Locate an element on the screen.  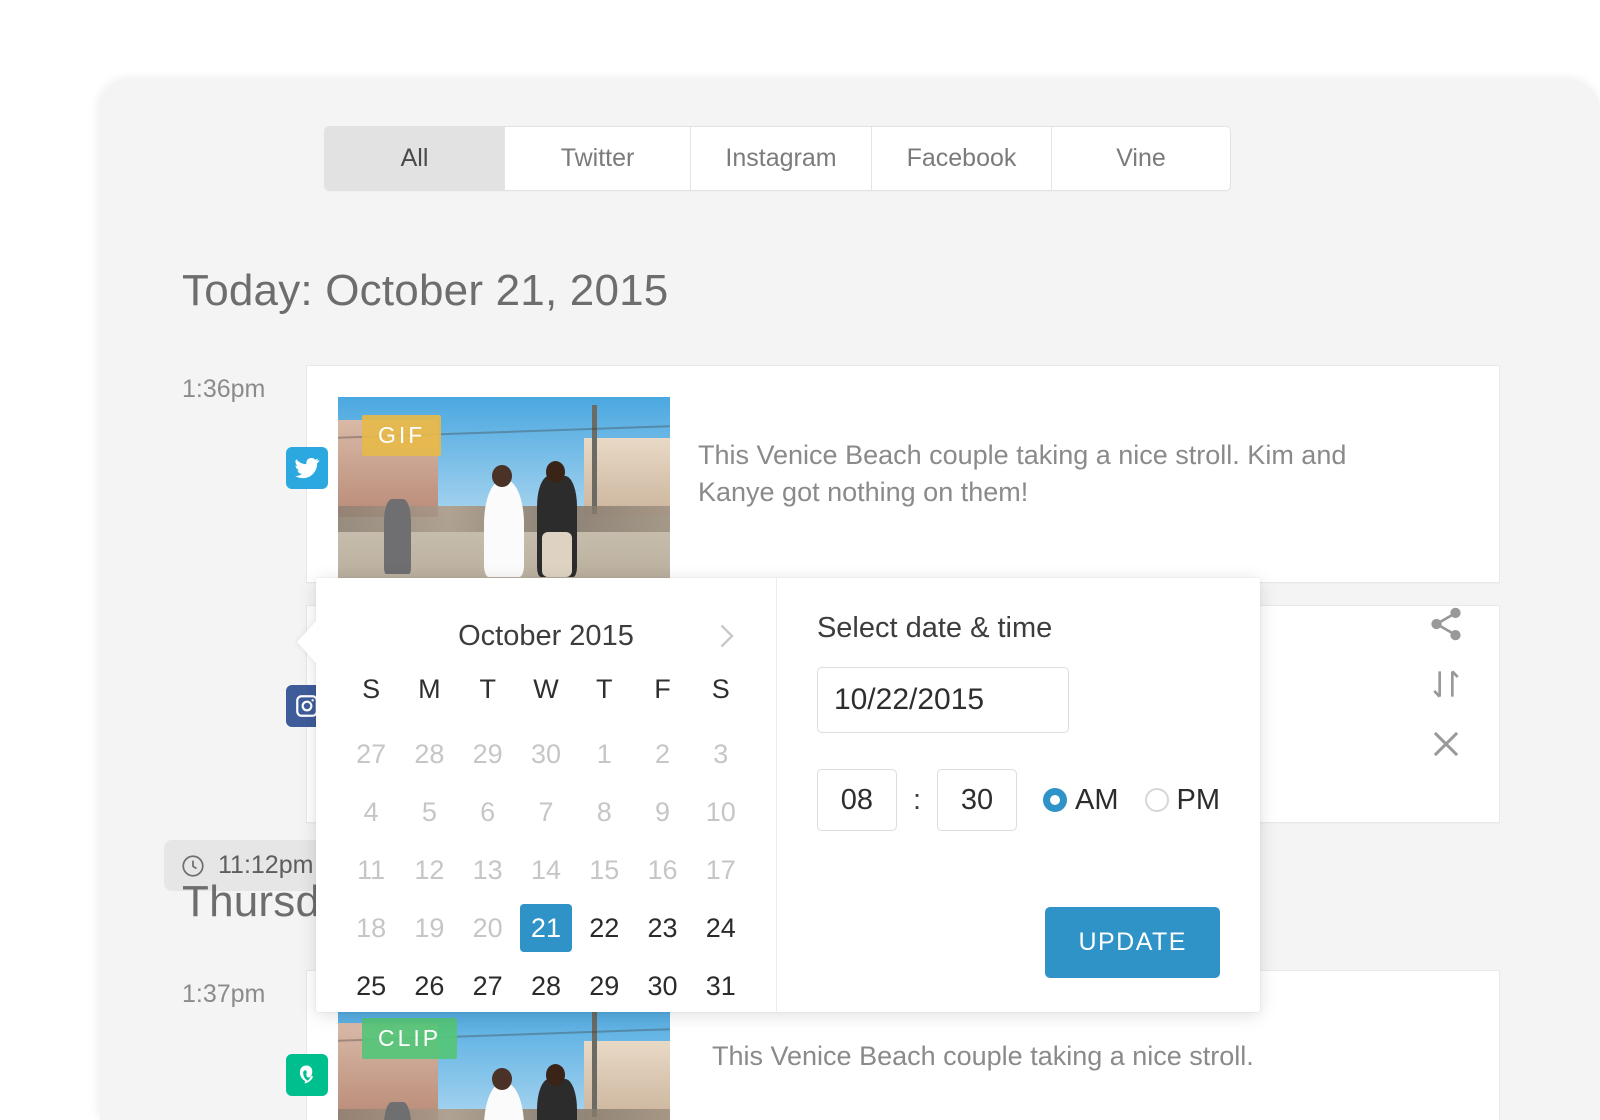
calendar-day: 10 is located at coordinates (720, 812).